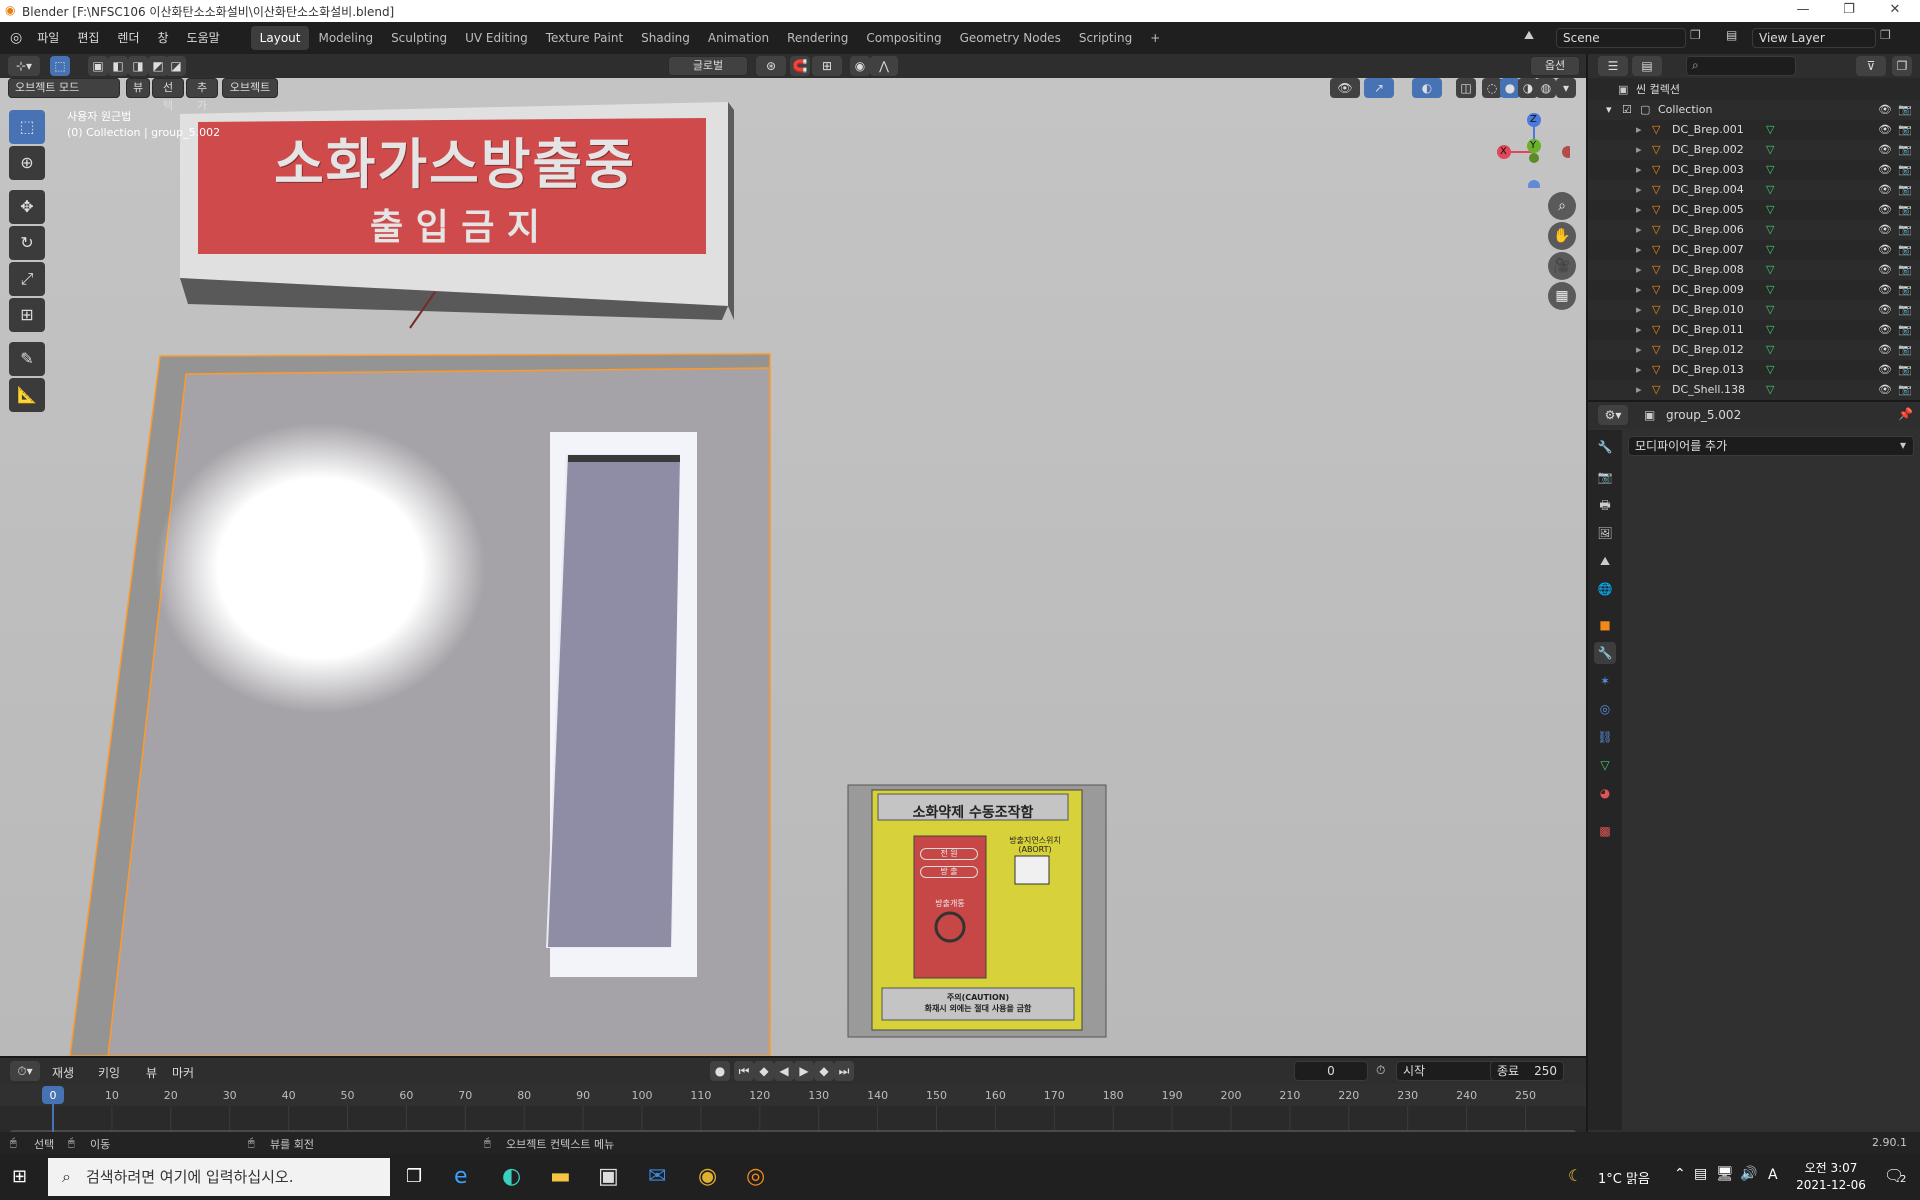  What do you see at coordinates (151, 1072) in the screenshot?
I see `menu-timeline-view: 뷰` at bounding box center [151, 1072].